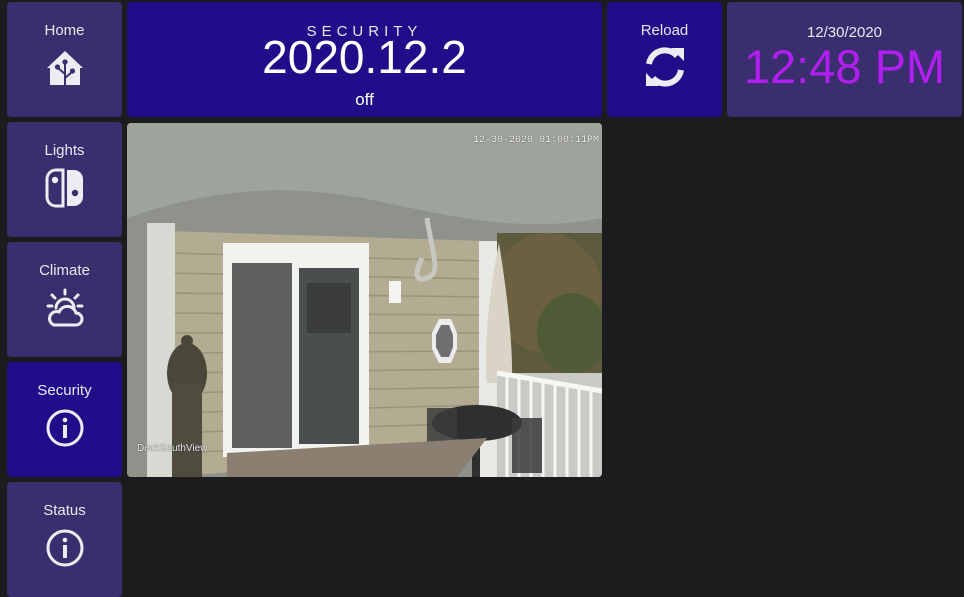  What do you see at coordinates (664, 30) in the screenshot?
I see `reload-label: Reload` at bounding box center [664, 30].